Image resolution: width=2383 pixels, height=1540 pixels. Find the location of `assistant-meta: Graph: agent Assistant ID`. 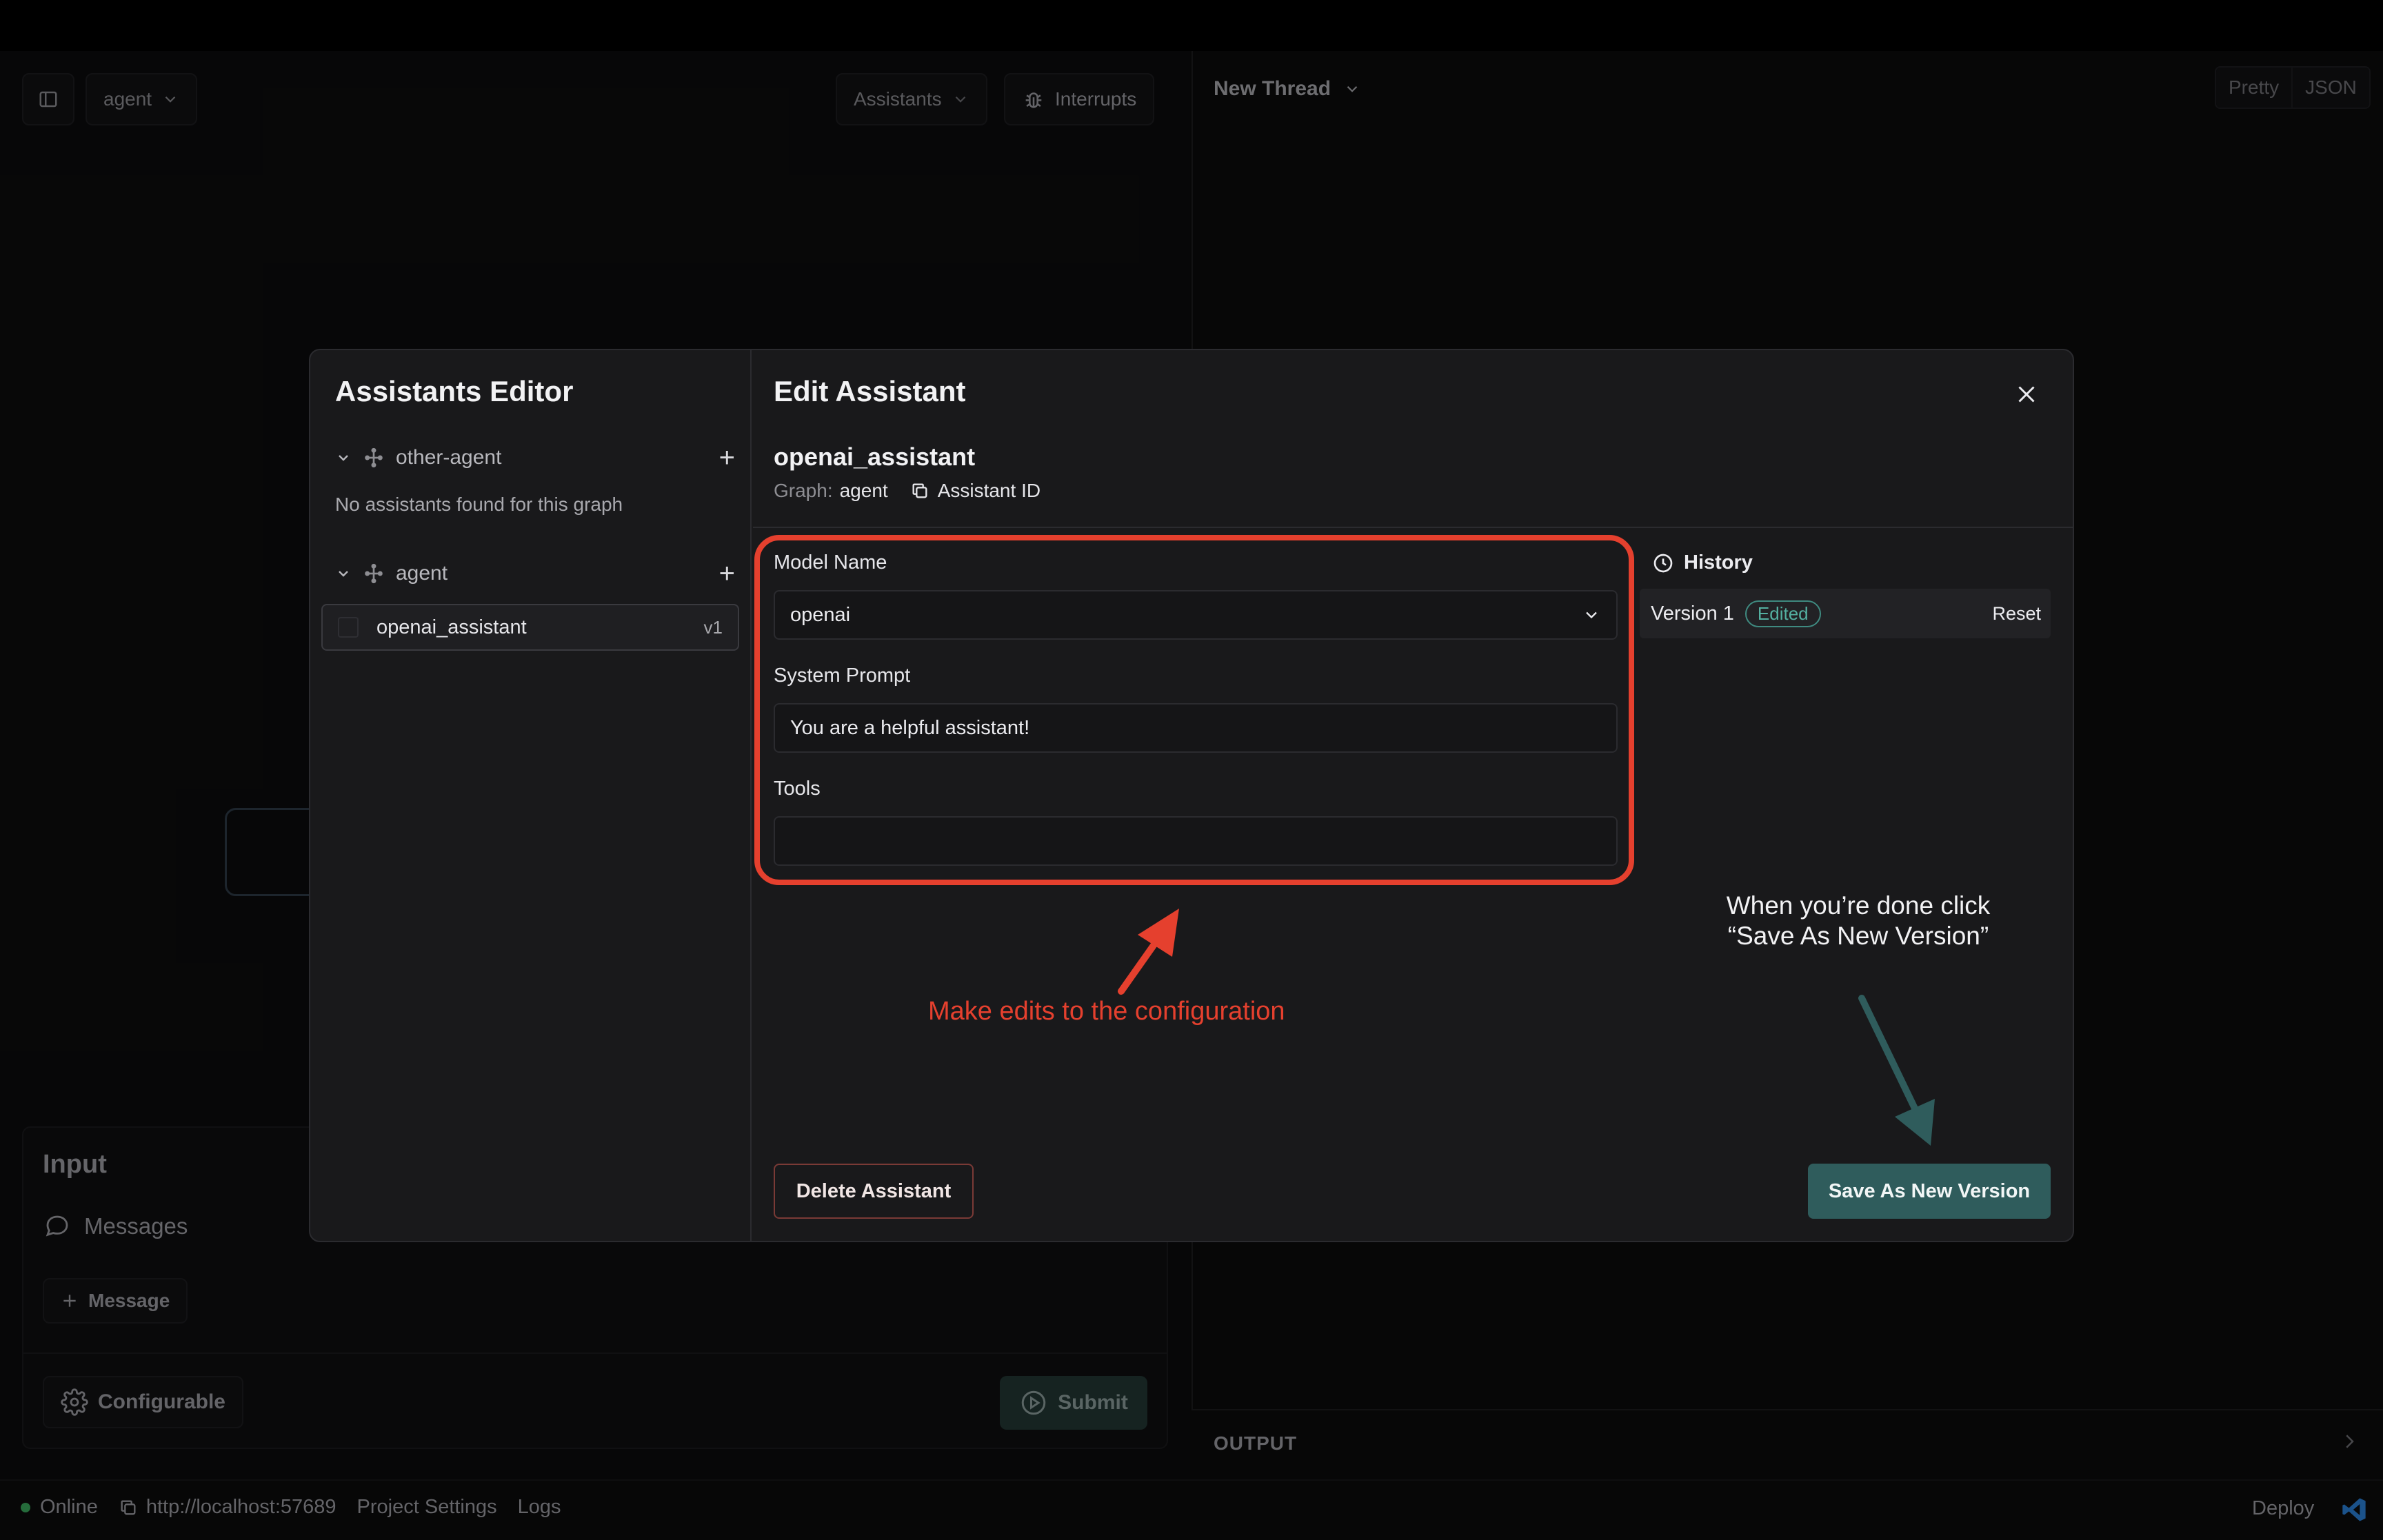

assistant-meta: Graph: agent Assistant ID is located at coordinates (907, 491).